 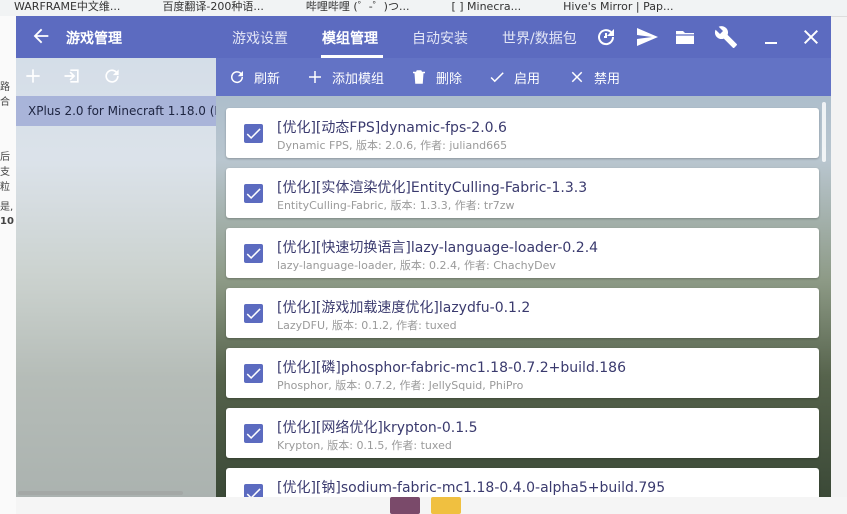 What do you see at coordinates (539, 38) in the screenshot?
I see `tab-world-datapack: 世界/数据包` at bounding box center [539, 38].